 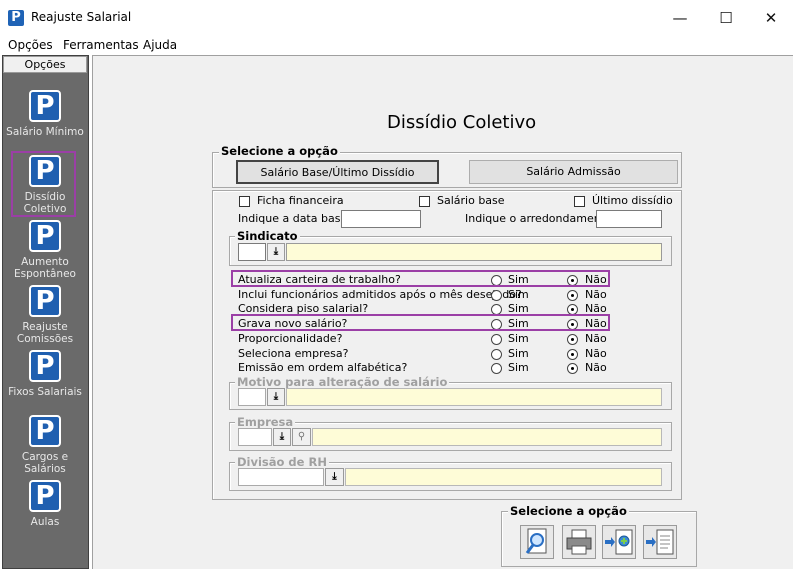 I want to click on sidebar-item-label: Aulas, so click(x=45, y=522).